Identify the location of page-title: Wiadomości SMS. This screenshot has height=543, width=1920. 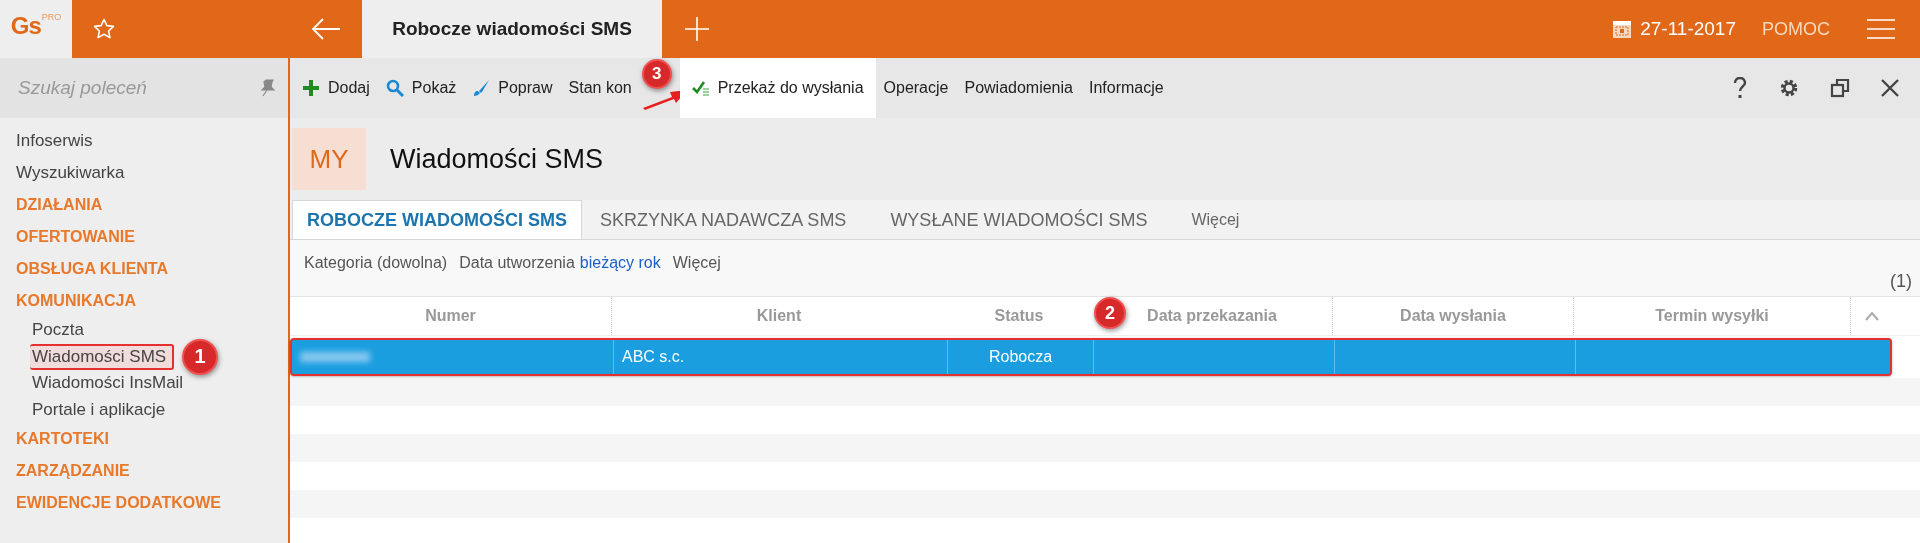
(497, 159).